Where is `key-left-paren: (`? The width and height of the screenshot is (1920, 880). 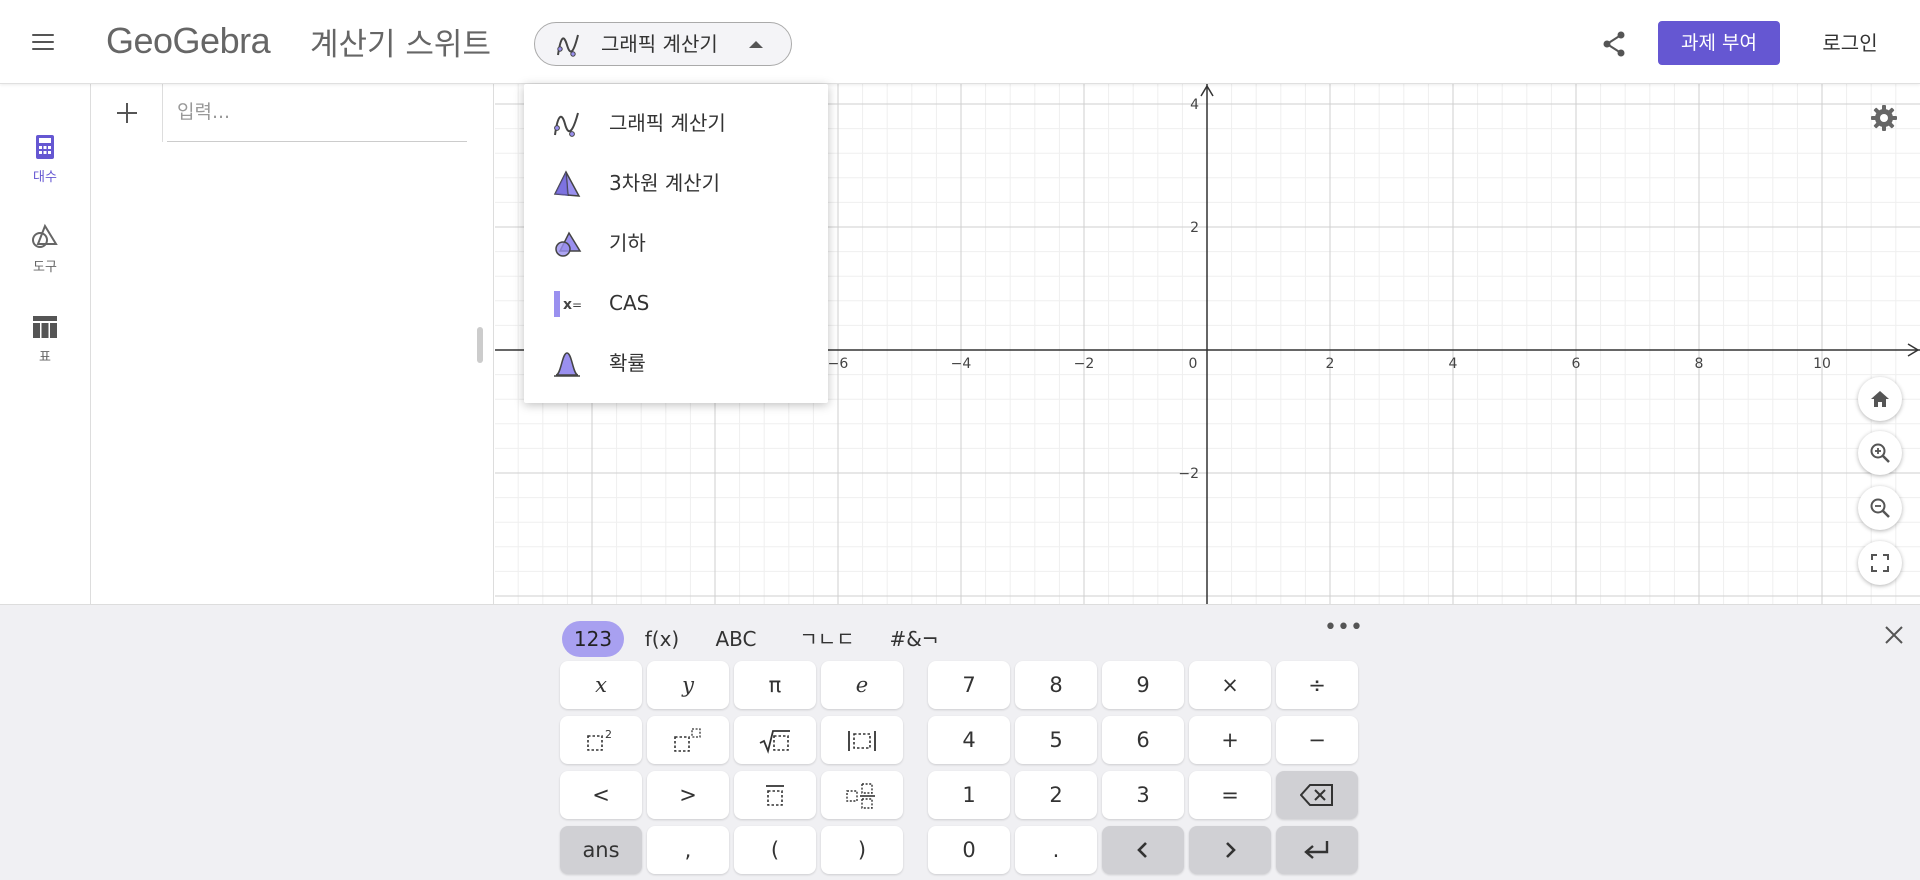
key-left-paren: ( is located at coordinates (775, 850).